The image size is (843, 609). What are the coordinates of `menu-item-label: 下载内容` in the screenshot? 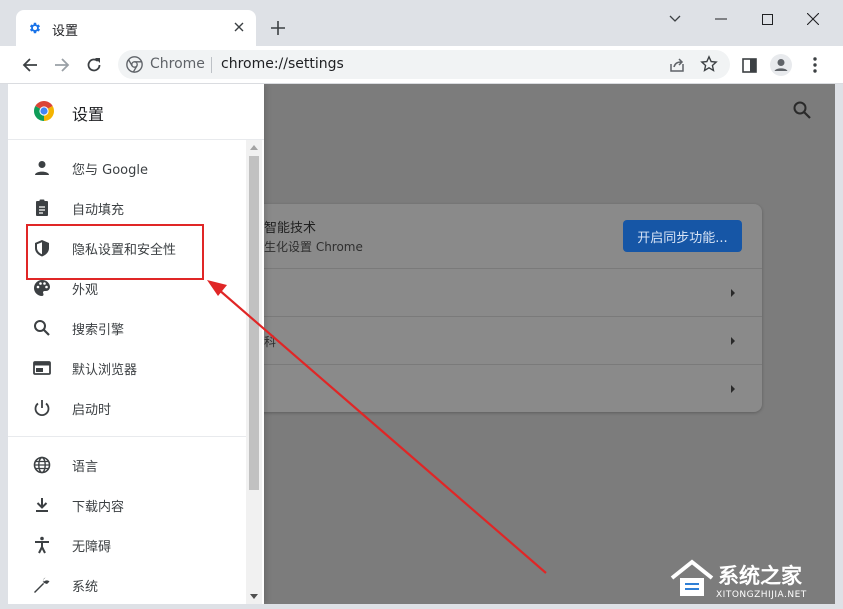 It's located at (98, 507).